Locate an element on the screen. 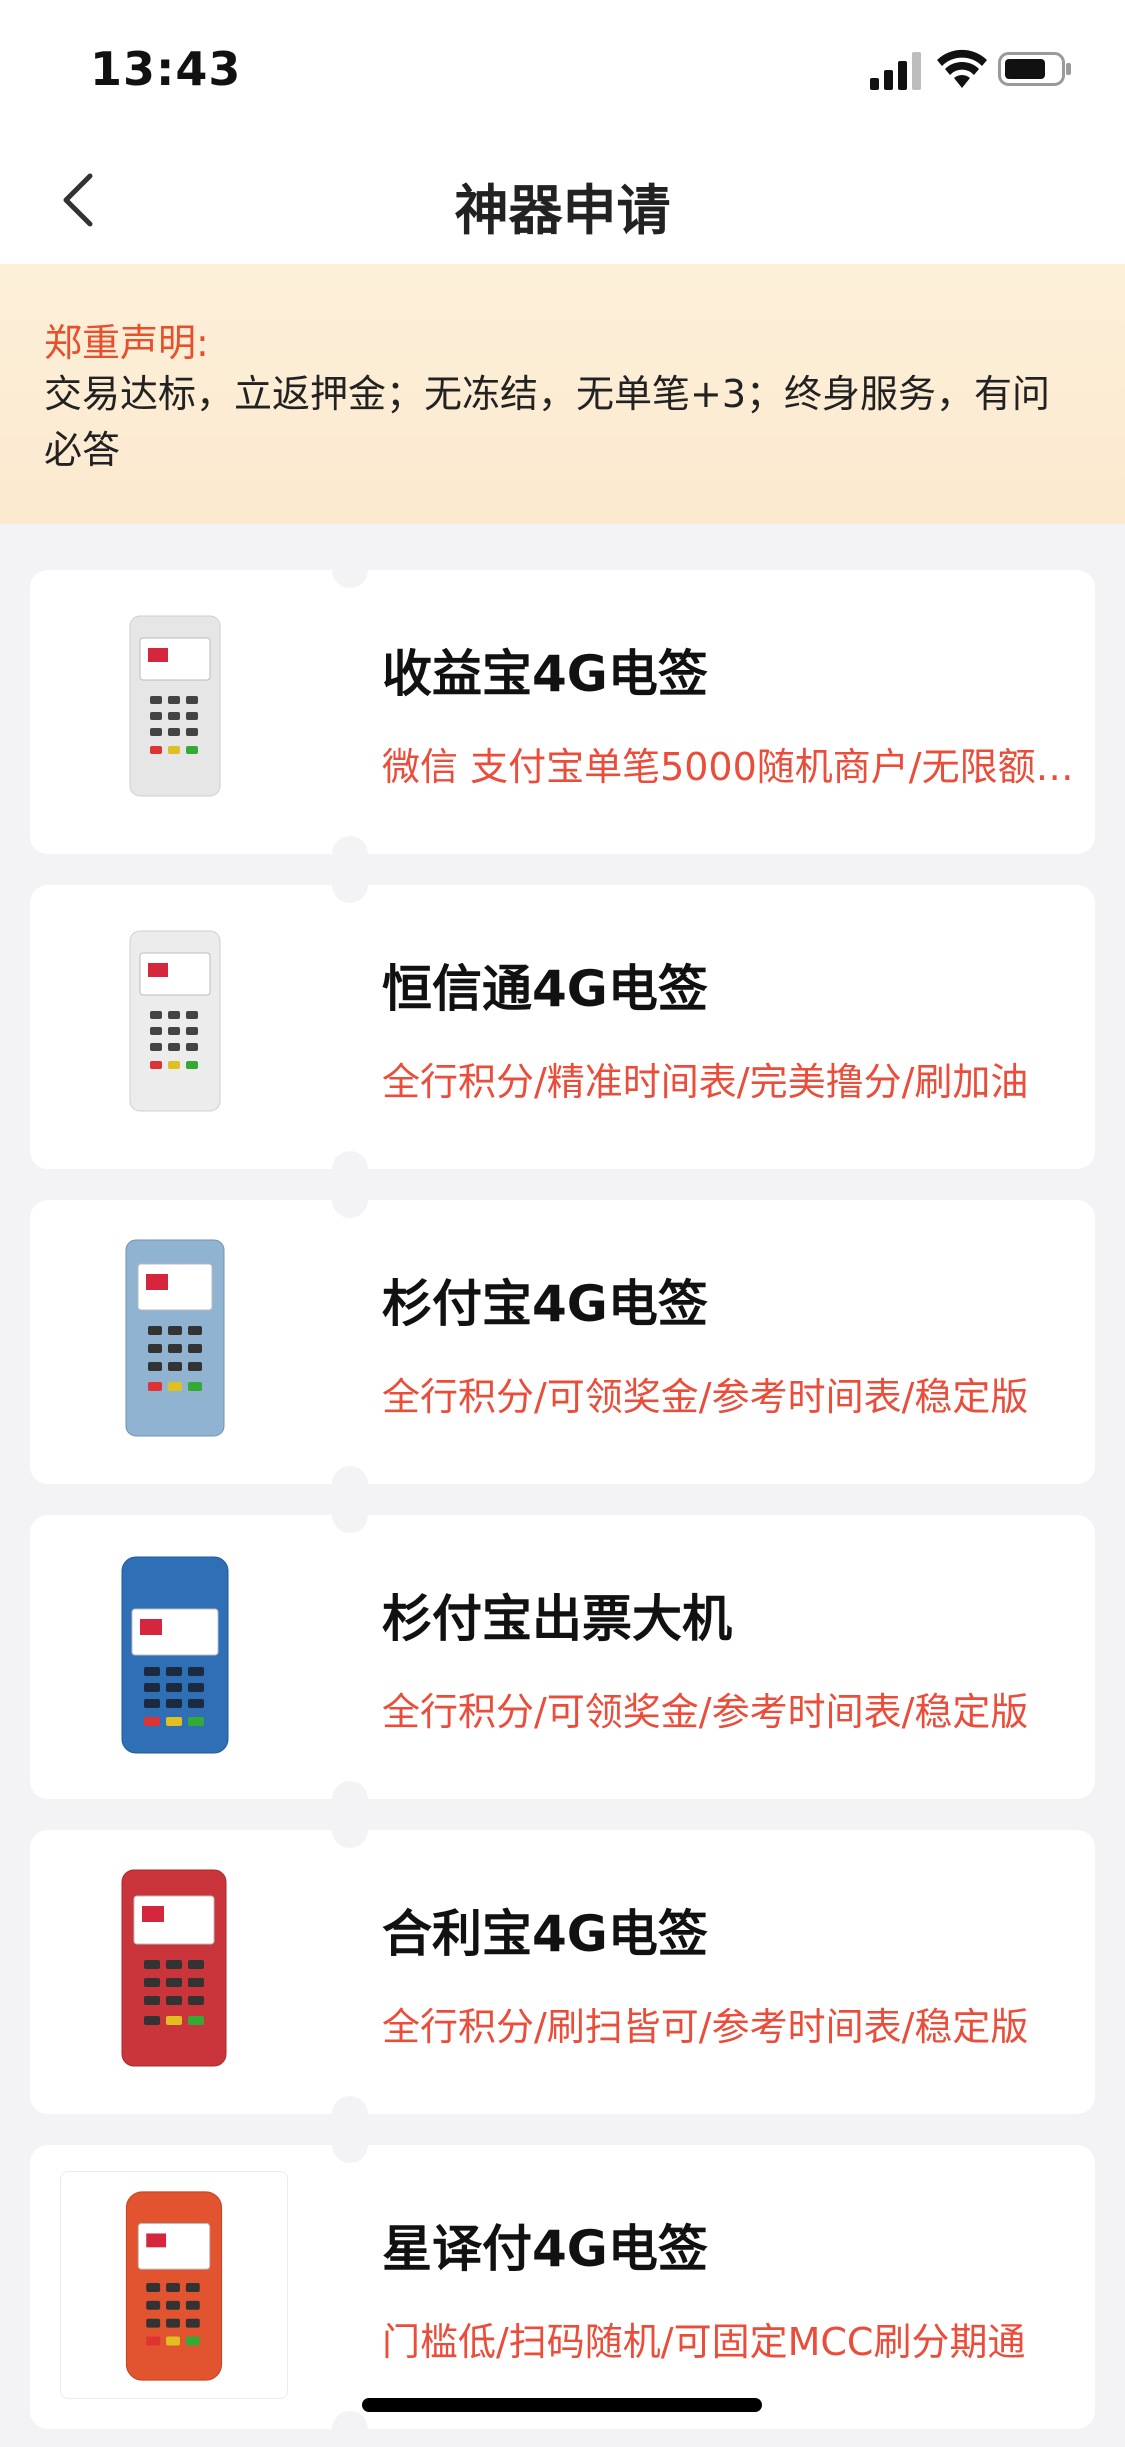  product-tags: 全行积分/精准时间表/完美撸分/刷加油 is located at coordinates (705, 1082).